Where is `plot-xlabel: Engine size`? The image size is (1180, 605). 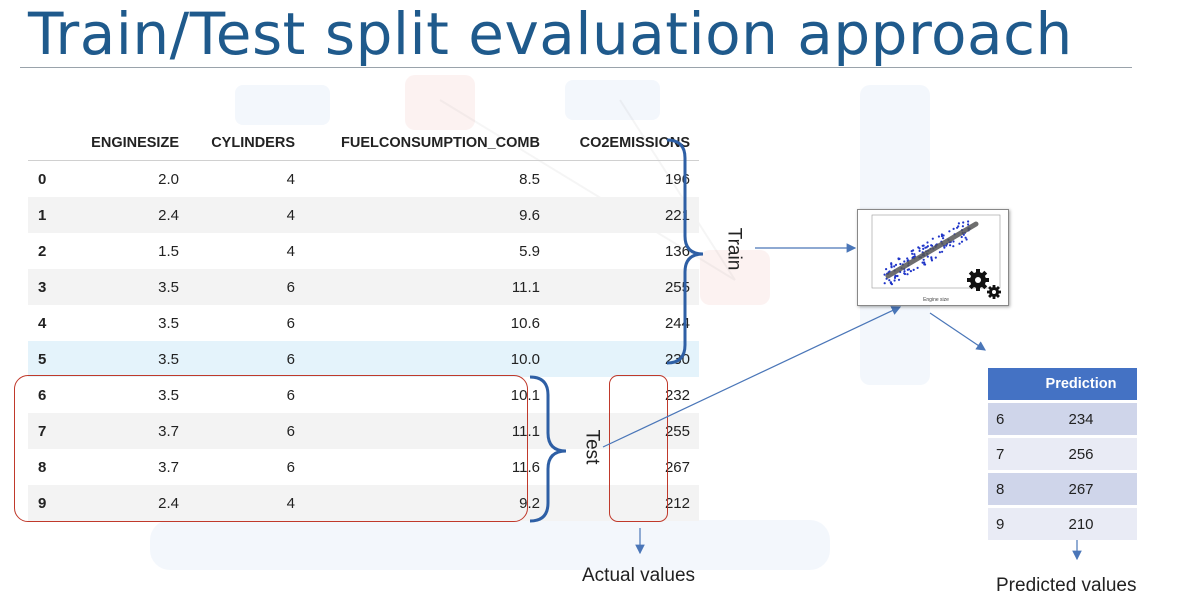
plot-xlabel: Engine size is located at coordinates (936, 300).